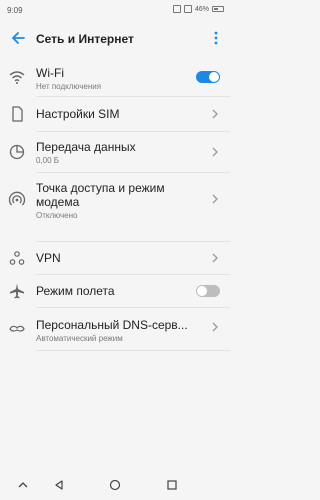 The width and height of the screenshot is (320, 500). What do you see at coordinates (216, 38) in the screenshot?
I see `more-options-icon` at bounding box center [216, 38].